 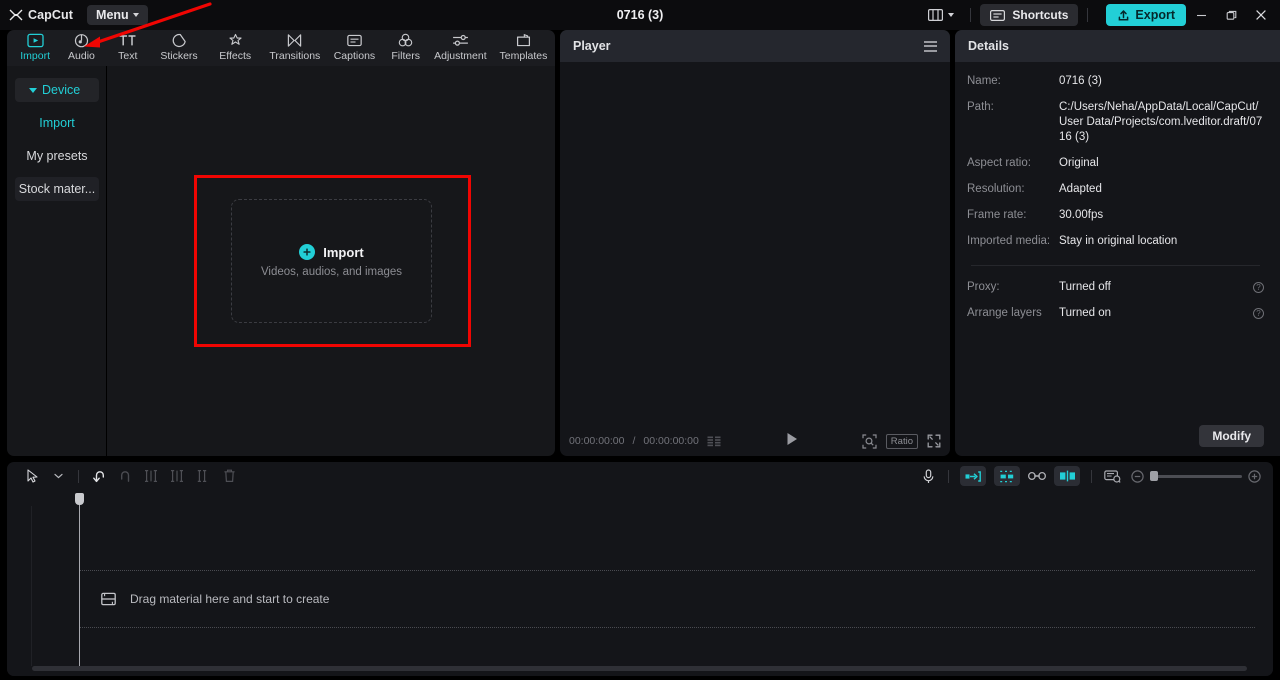 What do you see at coordinates (79, 580) in the screenshot?
I see `timeline-playhead` at bounding box center [79, 580].